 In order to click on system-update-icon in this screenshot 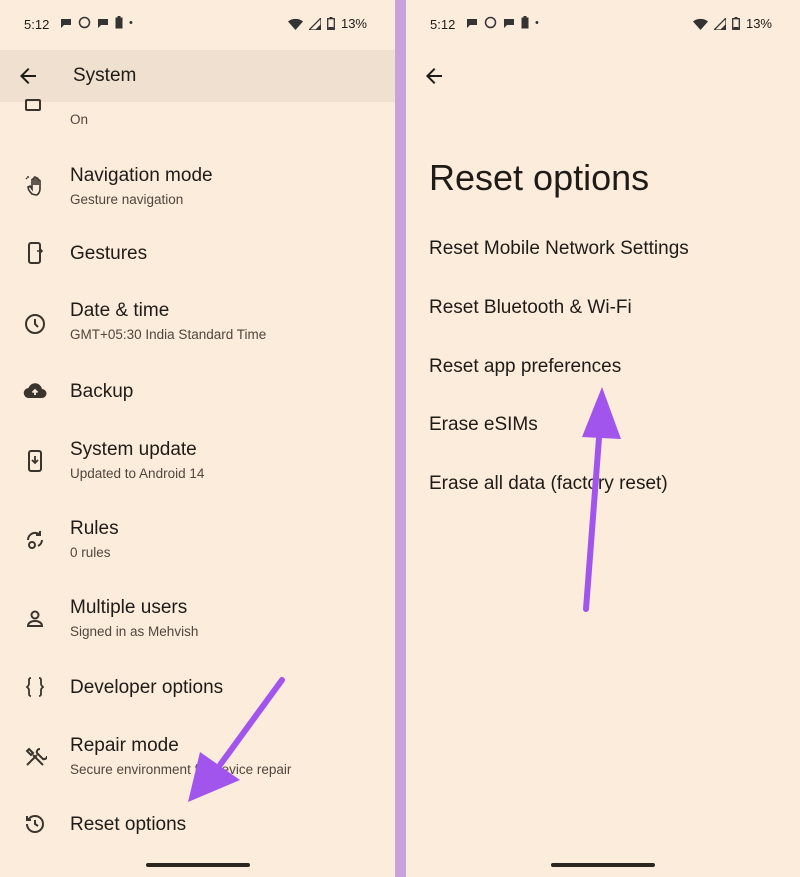, I will do `click(35, 461)`.